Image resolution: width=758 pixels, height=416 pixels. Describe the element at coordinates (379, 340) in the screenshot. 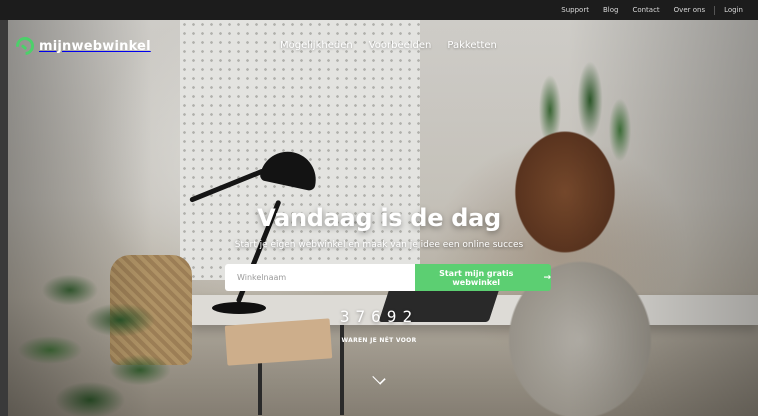

I see `shop-counter-label: WAREN JE NÉT VOOR` at that location.